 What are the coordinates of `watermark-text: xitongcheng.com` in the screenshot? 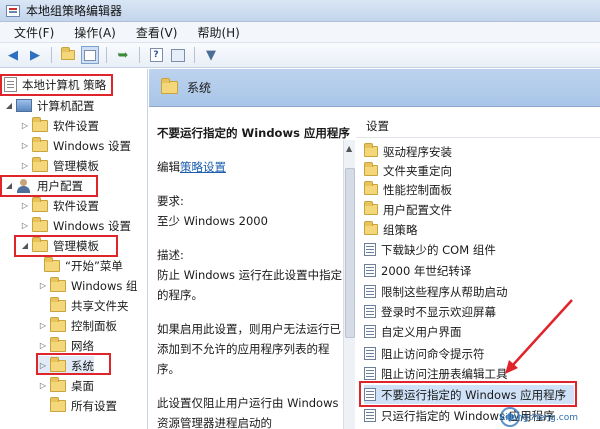 It's located at (539, 418).